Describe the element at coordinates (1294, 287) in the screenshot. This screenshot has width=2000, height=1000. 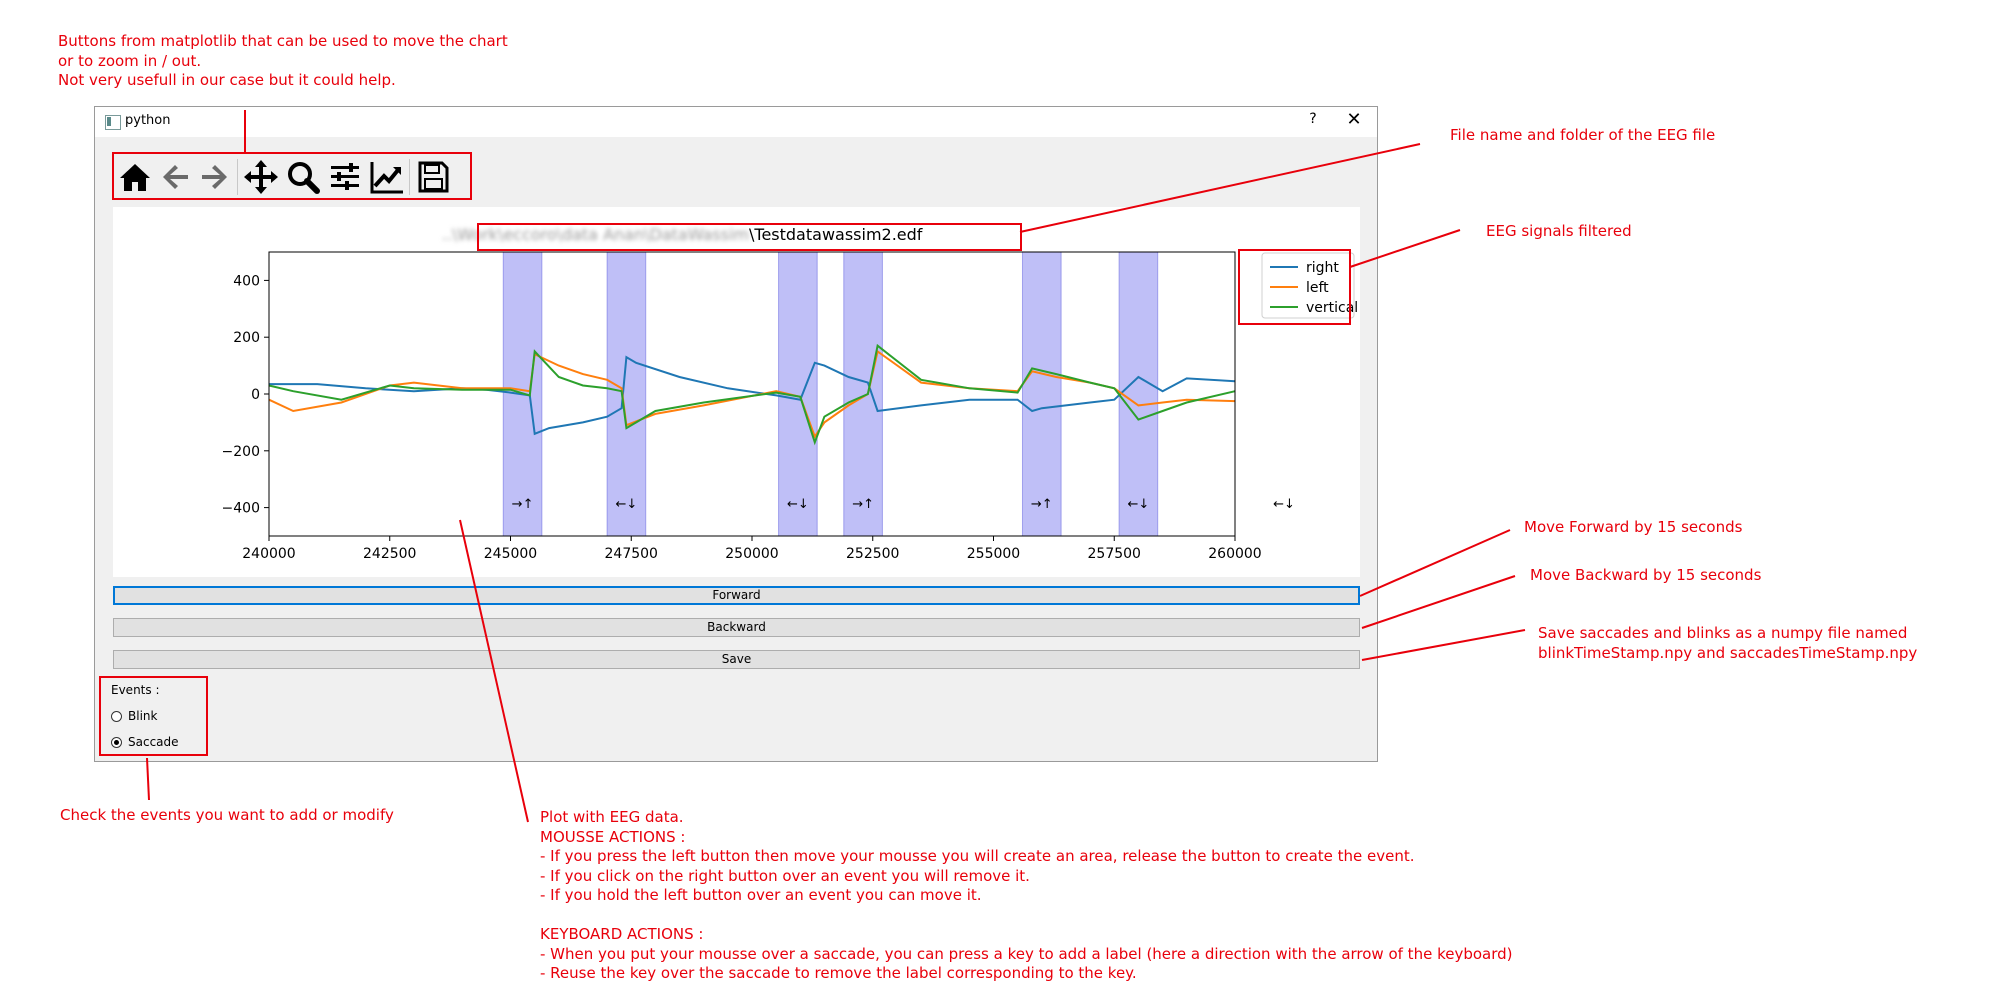
I see `highlight-legend` at that location.